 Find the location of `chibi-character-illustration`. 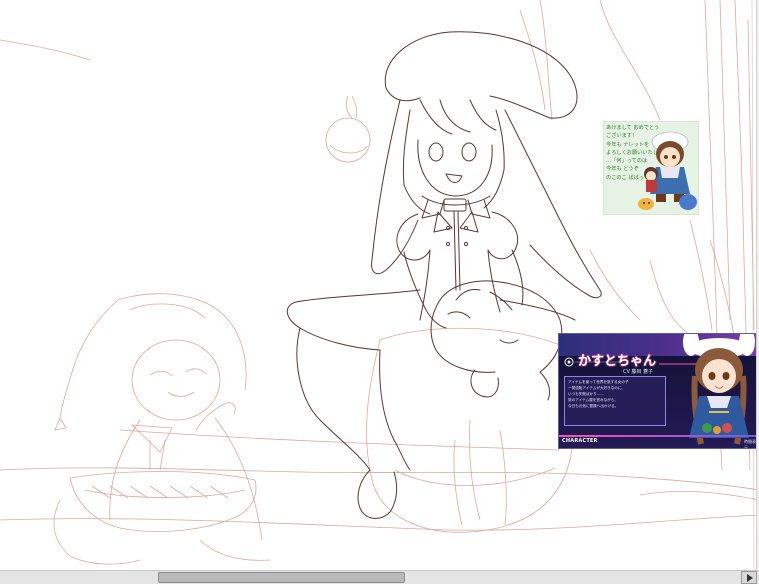

chibi-character-illustration is located at coordinates (667, 170).